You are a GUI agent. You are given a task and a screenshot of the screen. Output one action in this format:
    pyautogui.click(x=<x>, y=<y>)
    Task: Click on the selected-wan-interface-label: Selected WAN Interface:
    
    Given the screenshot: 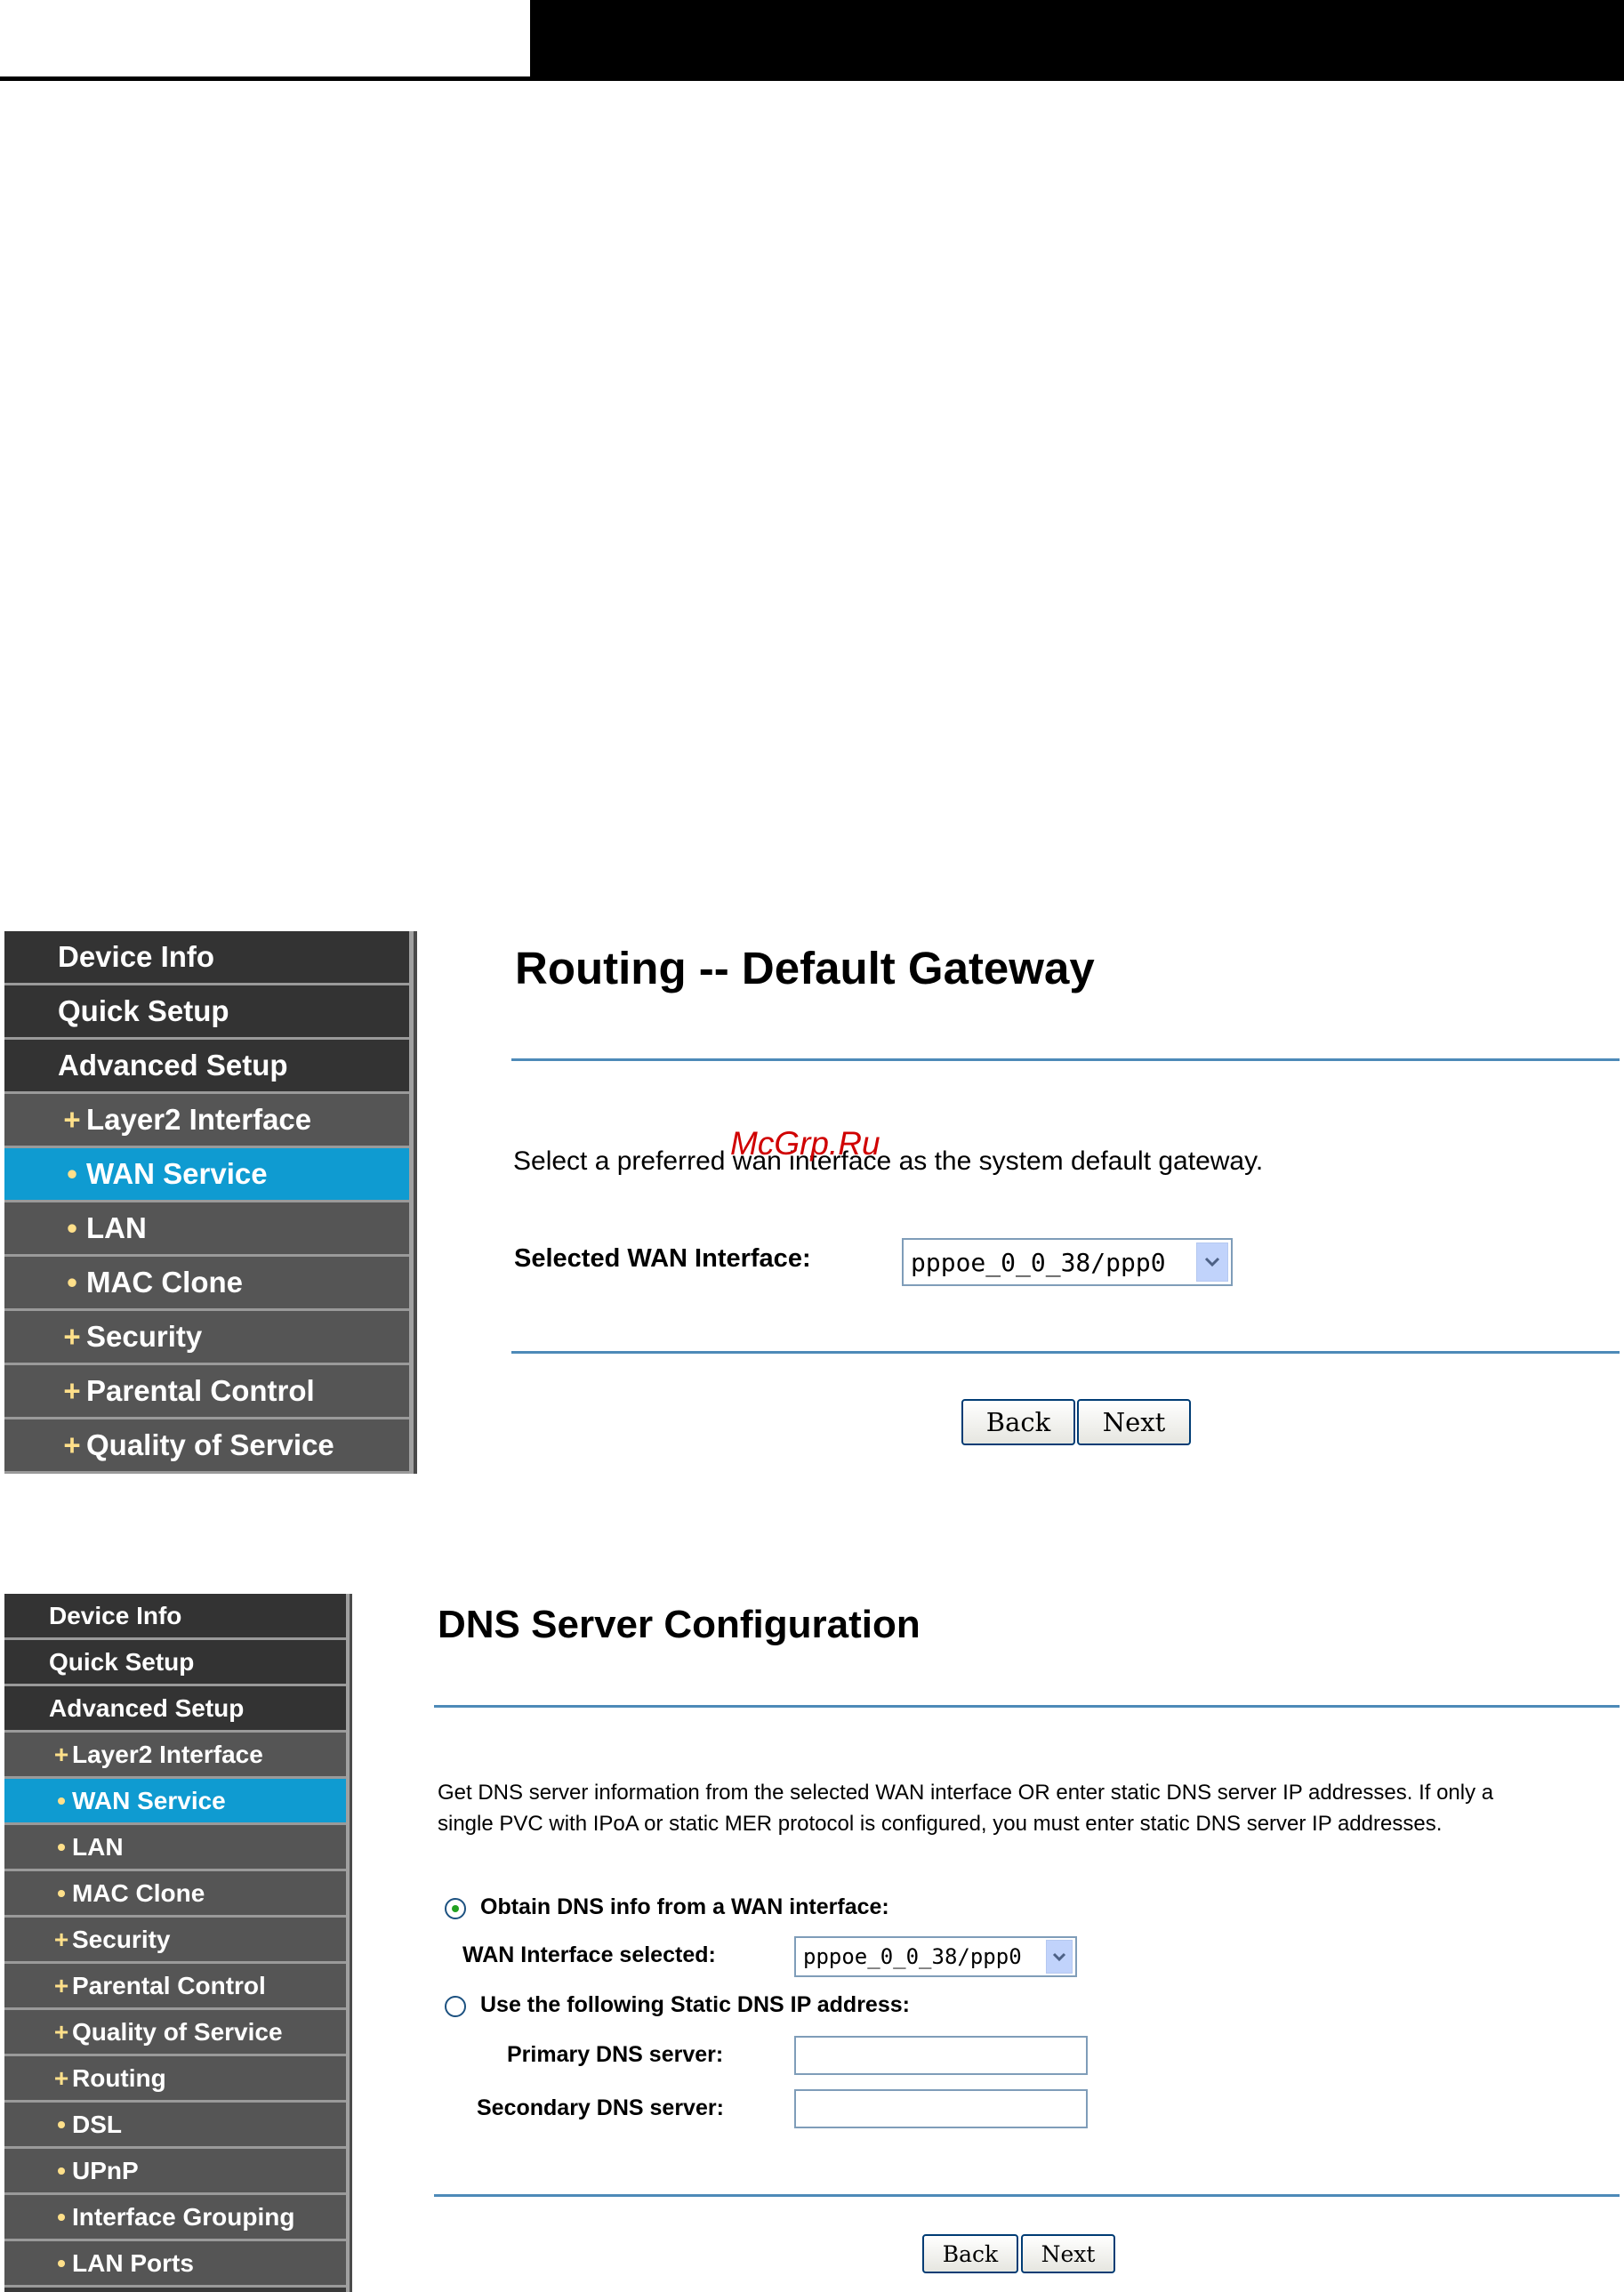 What is the action you would take?
    pyautogui.click(x=662, y=1258)
    